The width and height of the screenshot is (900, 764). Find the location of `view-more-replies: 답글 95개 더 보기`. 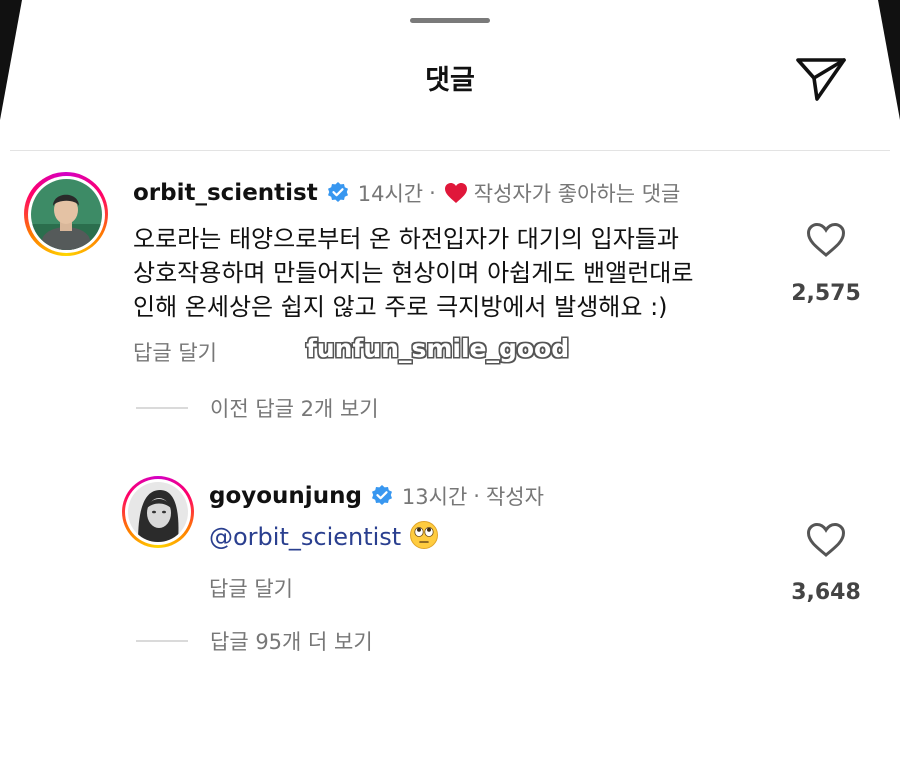

view-more-replies: 답글 95개 더 보기 is located at coordinates (254, 641).